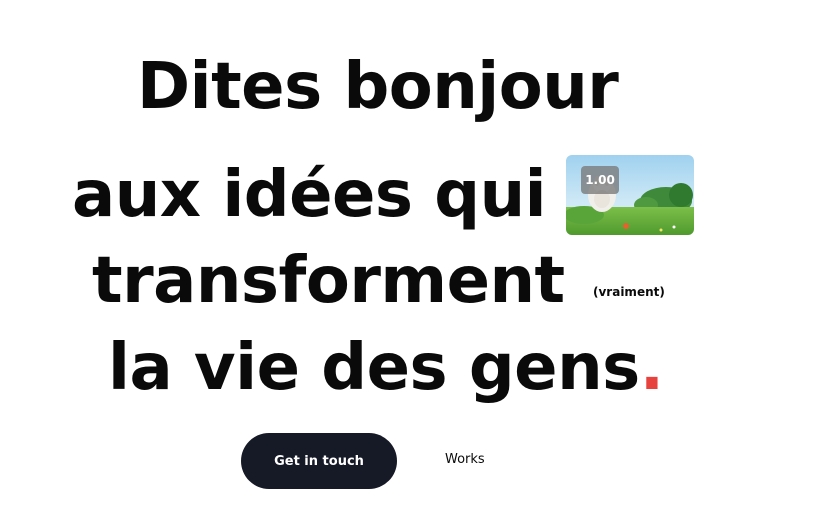  What do you see at coordinates (465, 459) in the screenshot?
I see `works-link: Works` at bounding box center [465, 459].